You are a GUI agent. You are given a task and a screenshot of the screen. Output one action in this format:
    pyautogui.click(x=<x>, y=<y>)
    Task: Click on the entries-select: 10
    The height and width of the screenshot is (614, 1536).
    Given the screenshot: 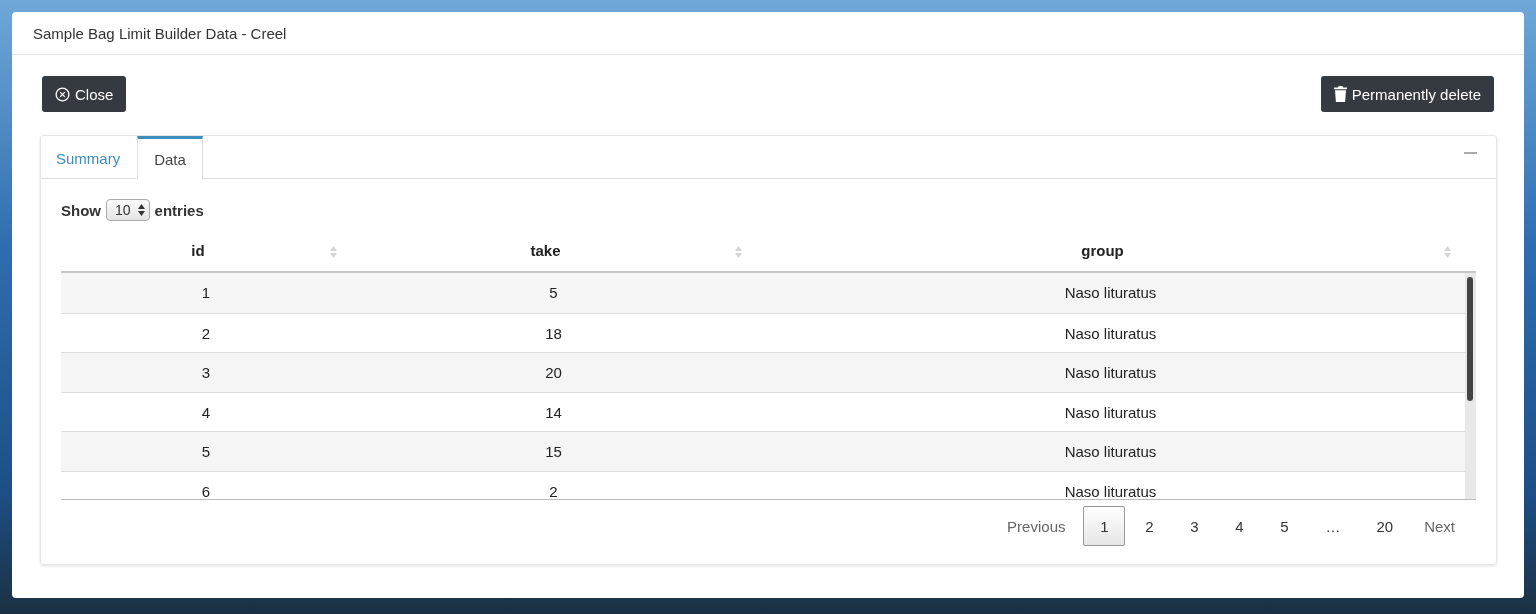 What is the action you would take?
    pyautogui.click(x=128, y=210)
    